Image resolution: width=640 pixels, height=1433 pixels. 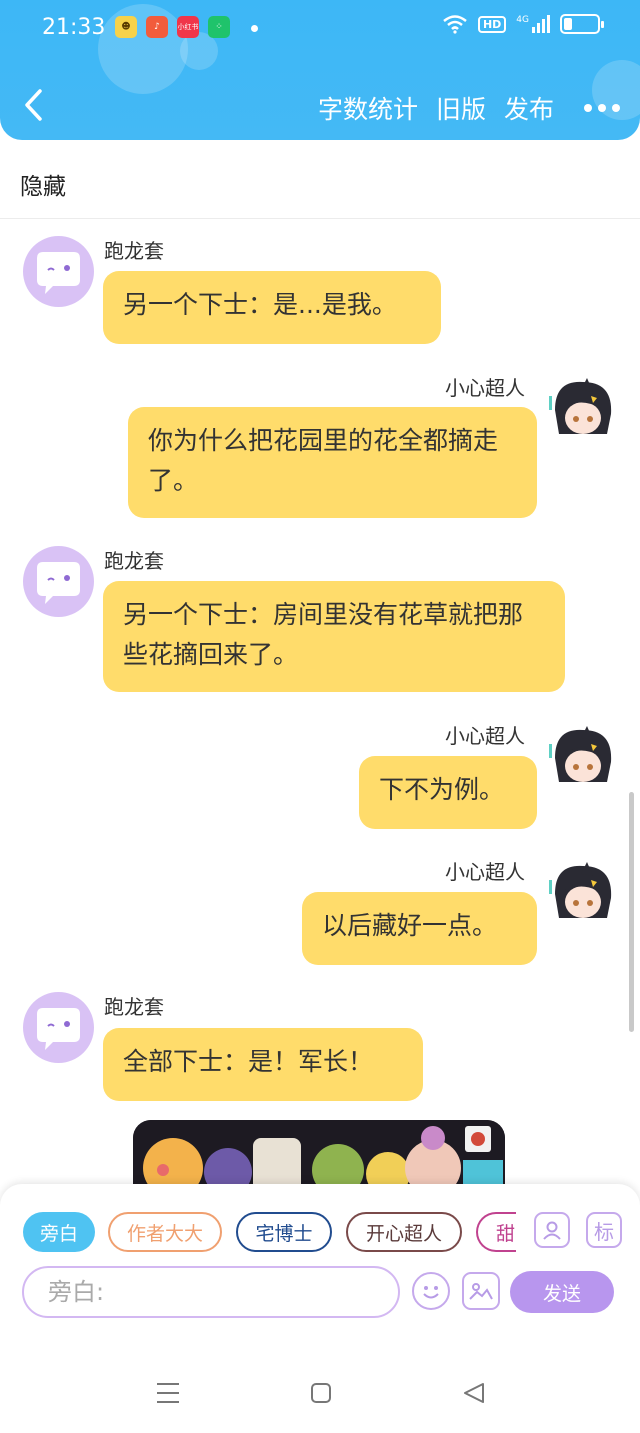 I want to click on message-bubble: 你为什么把花园里的花全都摘走了。, so click(x=332, y=462).